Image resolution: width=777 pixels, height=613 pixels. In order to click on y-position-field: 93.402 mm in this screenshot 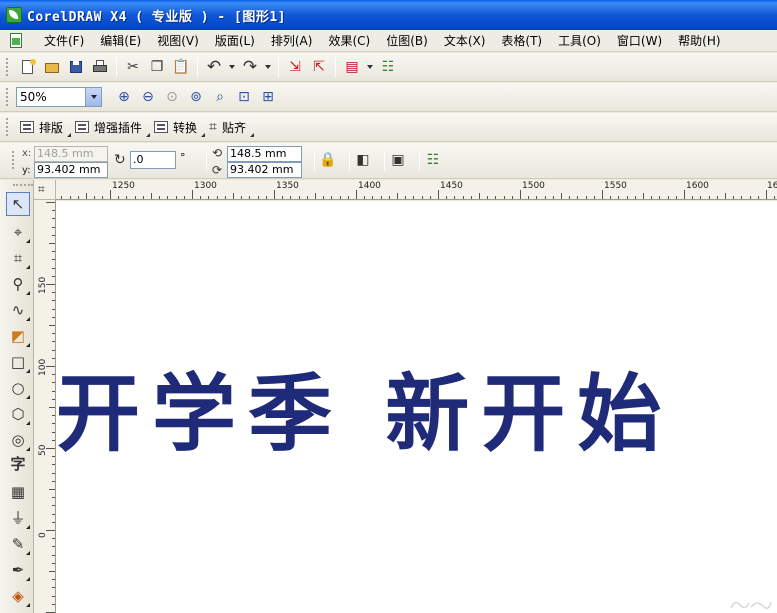, I will do `click(71, 170)`.